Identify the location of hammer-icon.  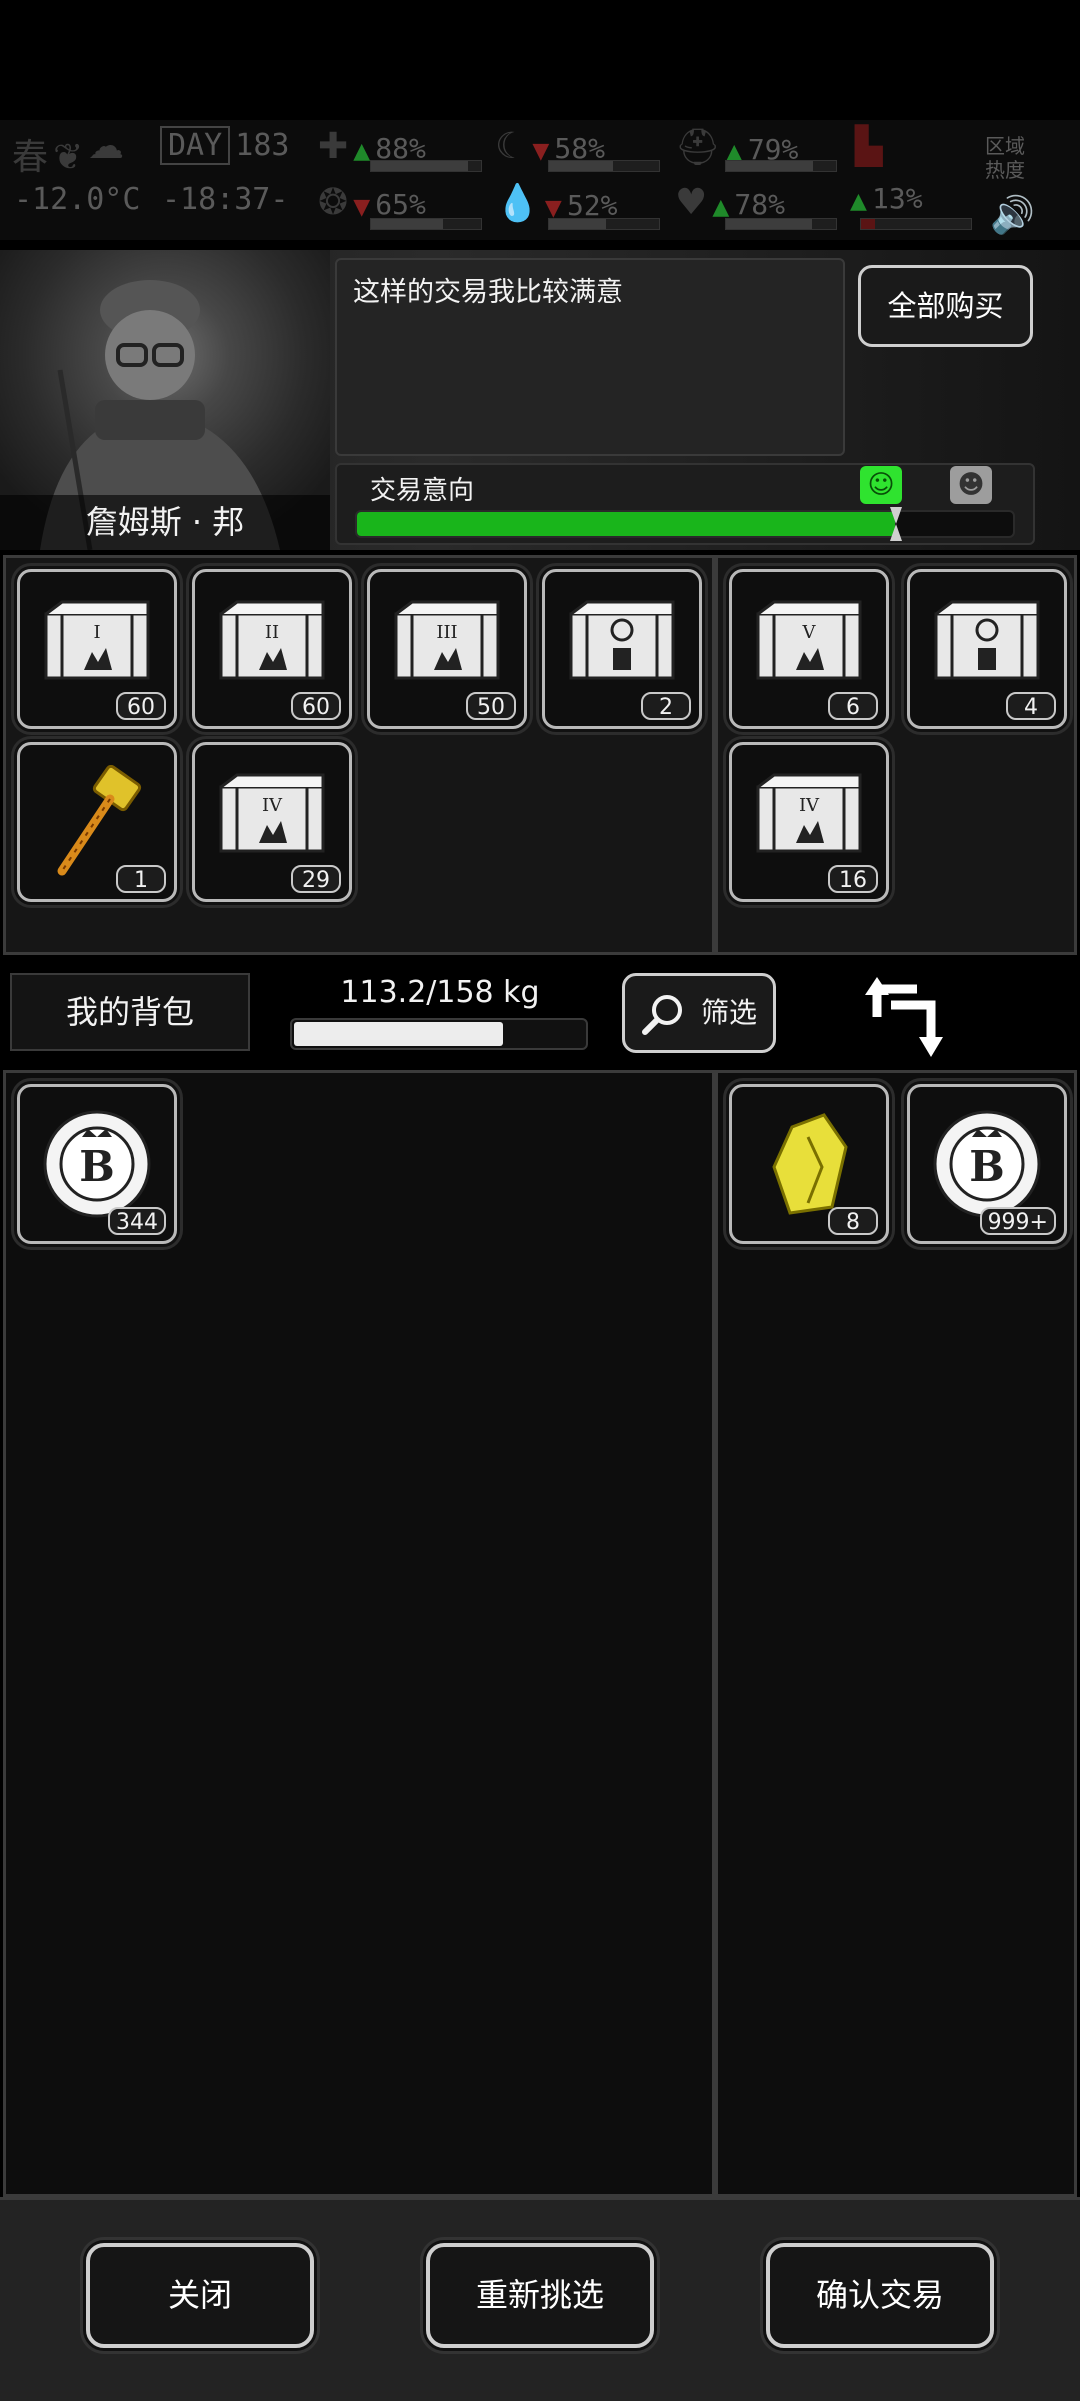
(99, 820).